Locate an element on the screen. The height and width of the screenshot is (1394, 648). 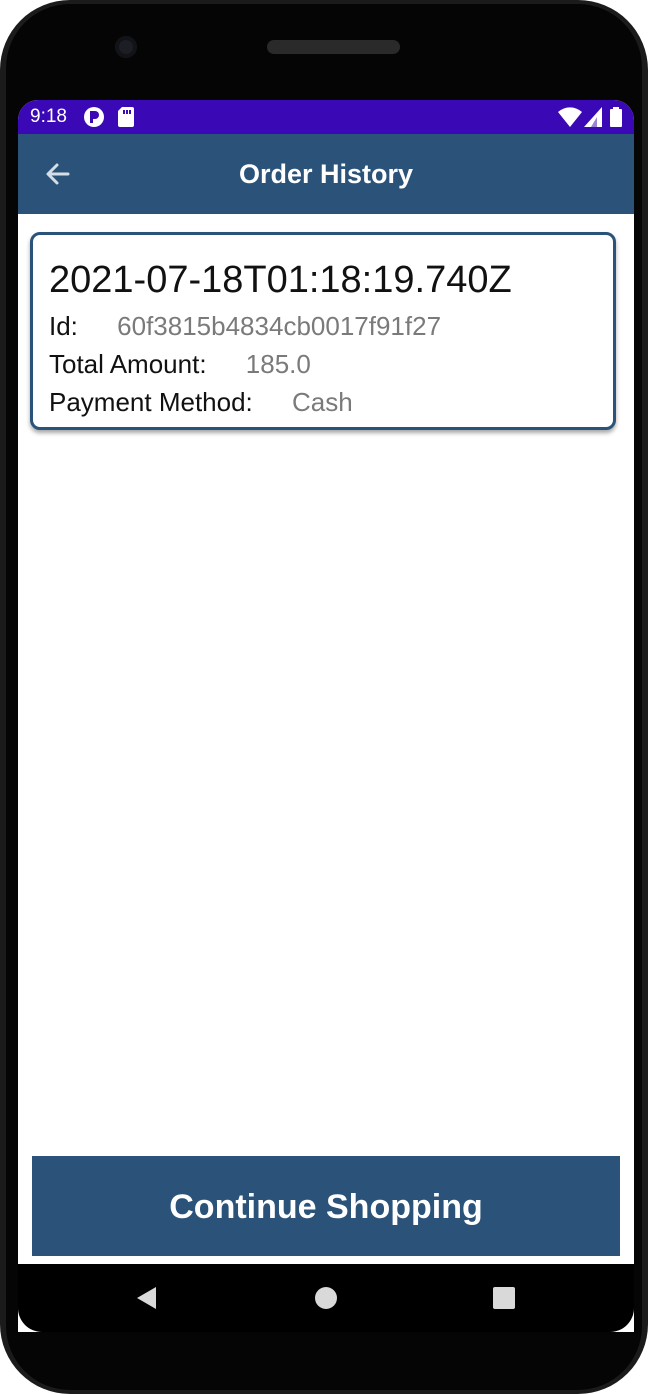
status-time: 9:18 is located at coordinates (48, 116).